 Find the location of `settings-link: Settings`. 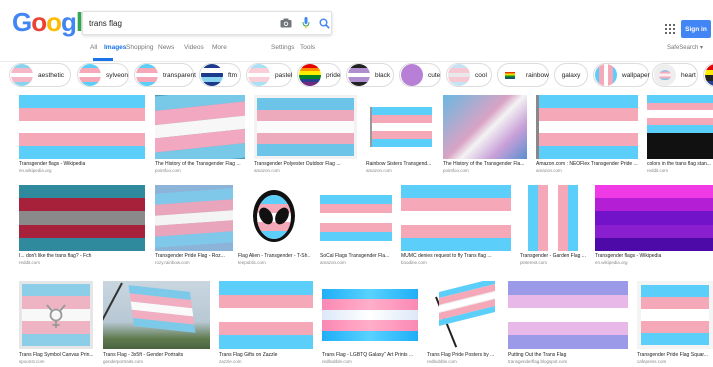

settings-link: Settings is located at coordinates (283, 47).